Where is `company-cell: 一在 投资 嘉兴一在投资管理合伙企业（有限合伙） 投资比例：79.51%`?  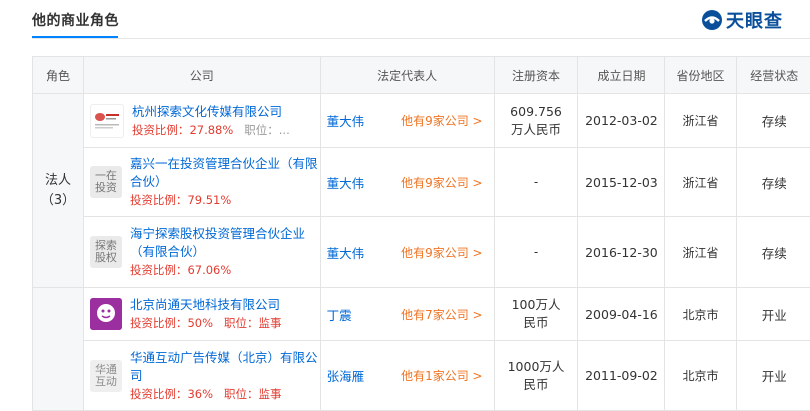
company-cell: 一在 投资 嘉兴一在投资管理合伙企业（有限合伙） 投资比例：79.51% is located at coordinates (201, 182).